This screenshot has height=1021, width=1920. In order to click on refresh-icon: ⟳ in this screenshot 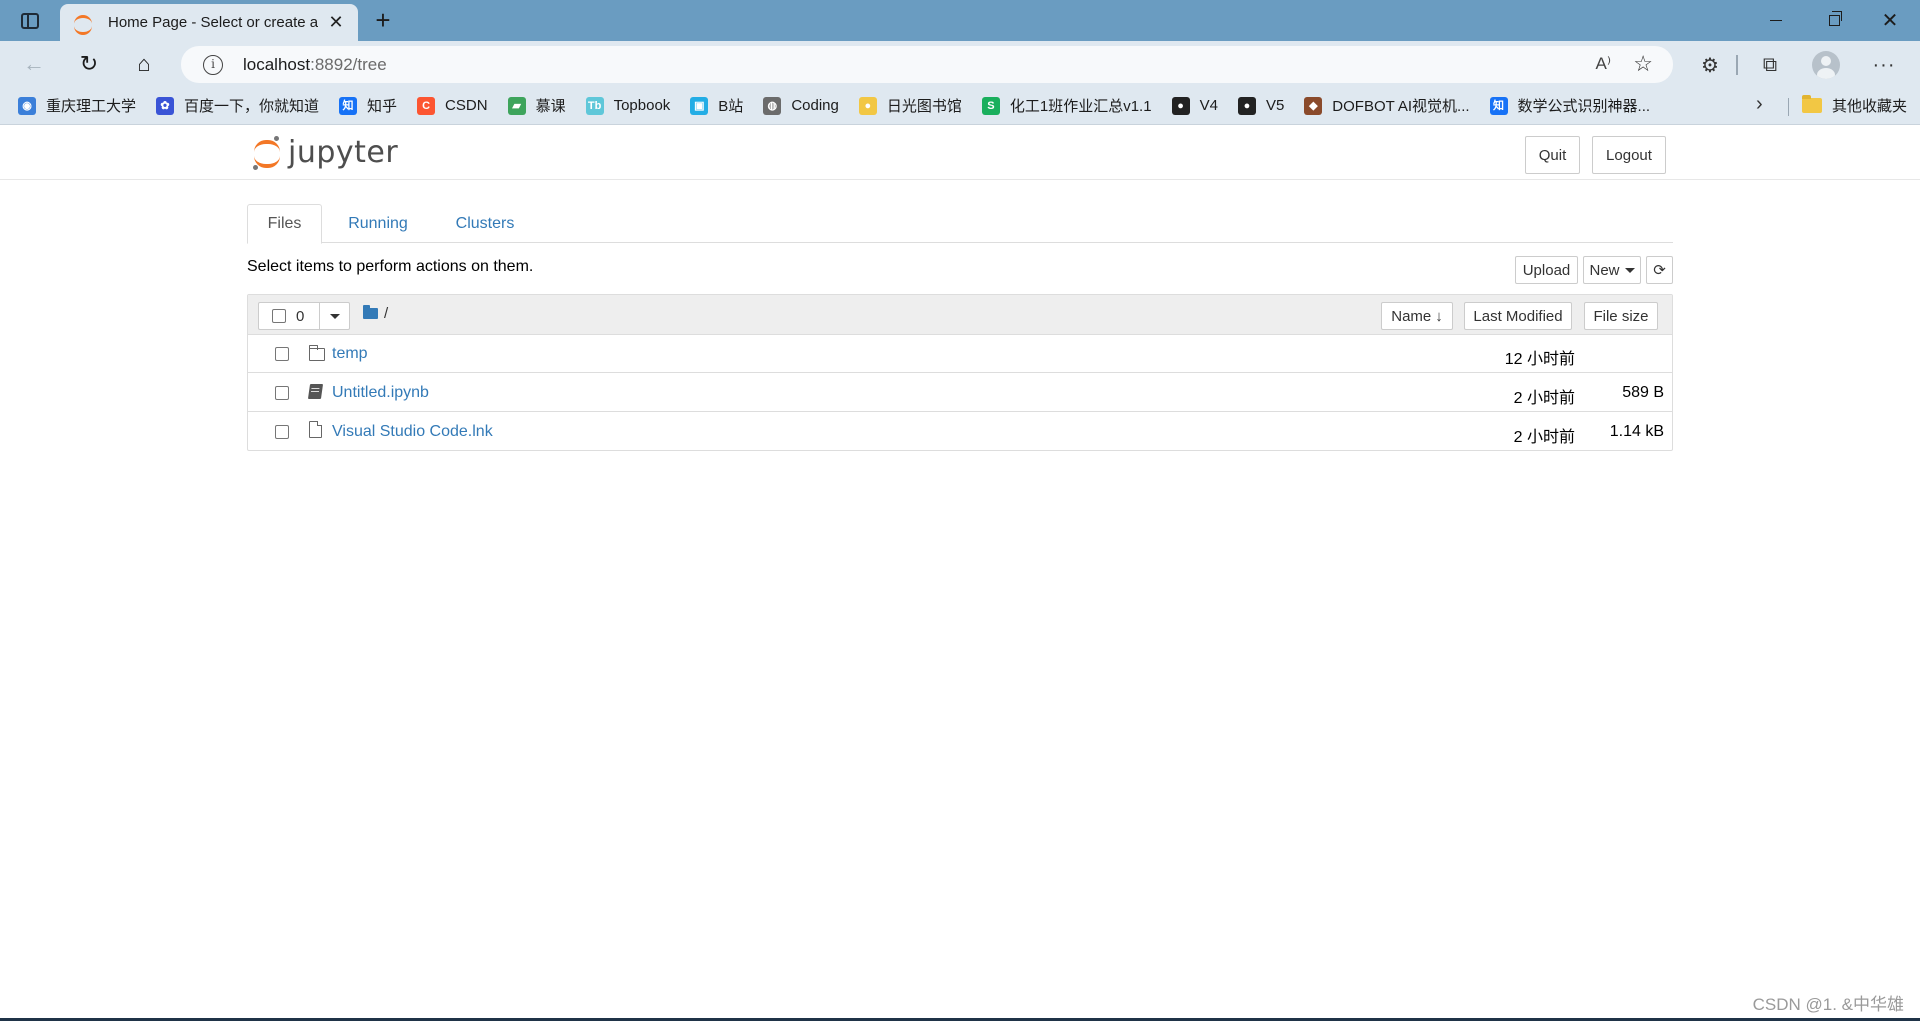, I will do `click(1659, 270)`.